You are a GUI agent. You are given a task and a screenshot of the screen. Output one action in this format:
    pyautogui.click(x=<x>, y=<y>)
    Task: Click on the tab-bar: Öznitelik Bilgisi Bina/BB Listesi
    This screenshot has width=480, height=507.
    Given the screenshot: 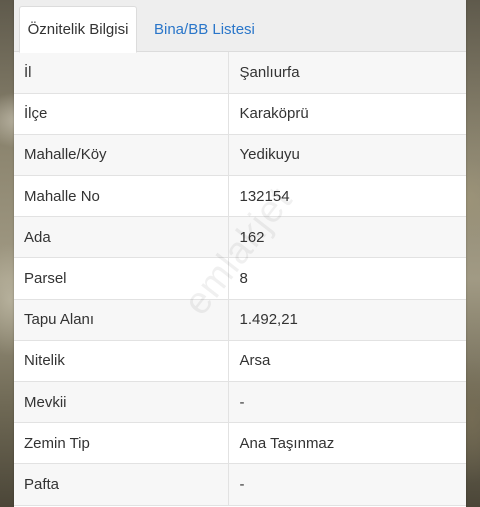 What is the action you would take?
    pyautogui.click(x=240, y=26)
    